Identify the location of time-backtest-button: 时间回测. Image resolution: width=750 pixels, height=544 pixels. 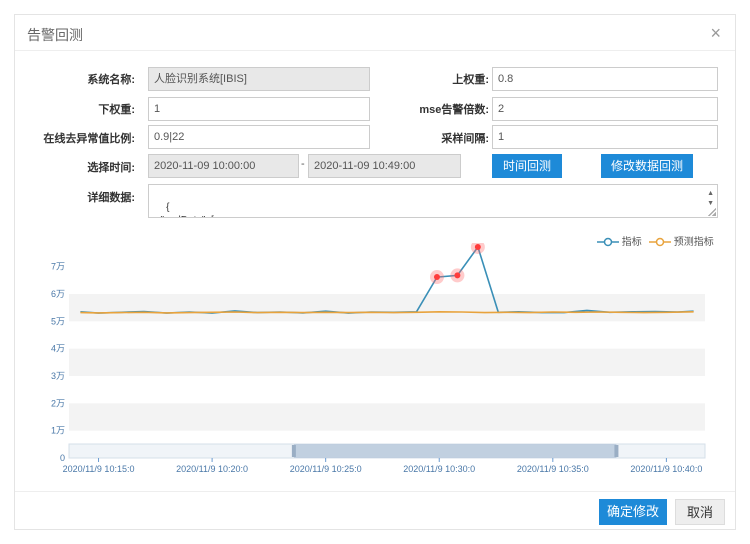
(527, 166).